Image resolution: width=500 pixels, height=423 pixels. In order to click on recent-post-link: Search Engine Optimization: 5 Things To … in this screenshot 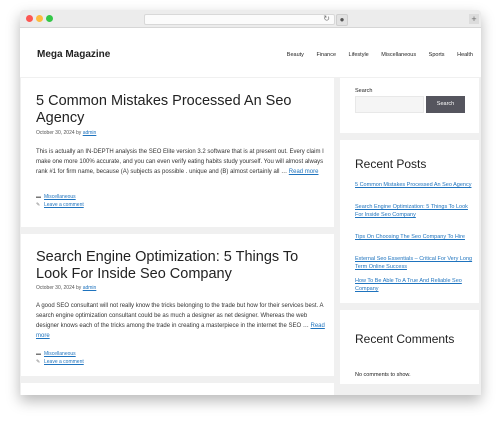, I will do `click(414, 211)`.